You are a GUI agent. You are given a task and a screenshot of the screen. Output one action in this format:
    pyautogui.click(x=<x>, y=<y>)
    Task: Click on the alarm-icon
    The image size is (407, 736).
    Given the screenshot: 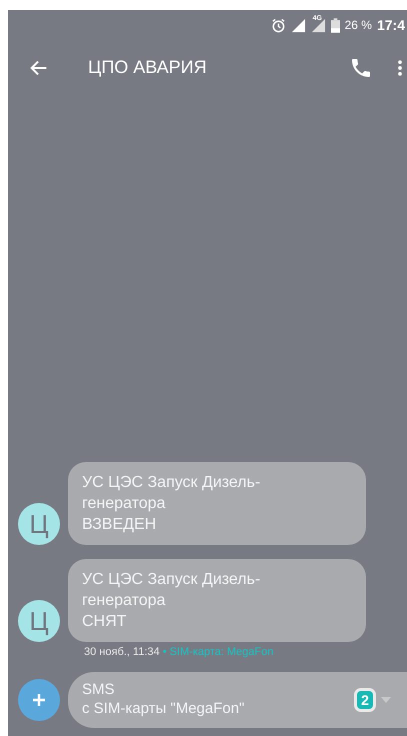 What is the action you would take?
    pyautogui.click(x=278, y=25)
    